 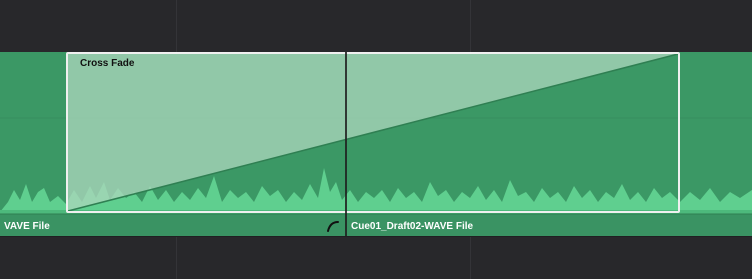 I want to click on left-clip-name: VAVE File, so click(x=27, y=226).